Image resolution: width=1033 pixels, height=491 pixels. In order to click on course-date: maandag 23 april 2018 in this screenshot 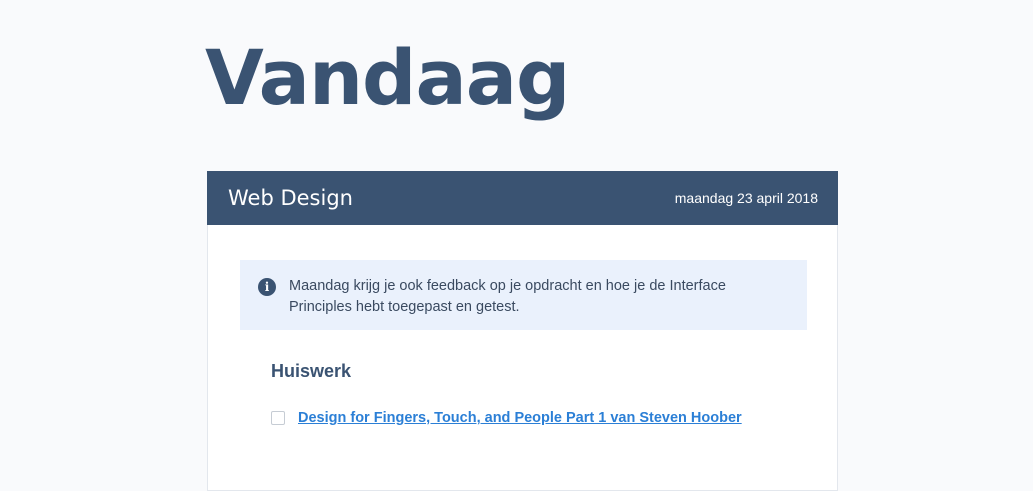, I will do `click(746, 198)`.